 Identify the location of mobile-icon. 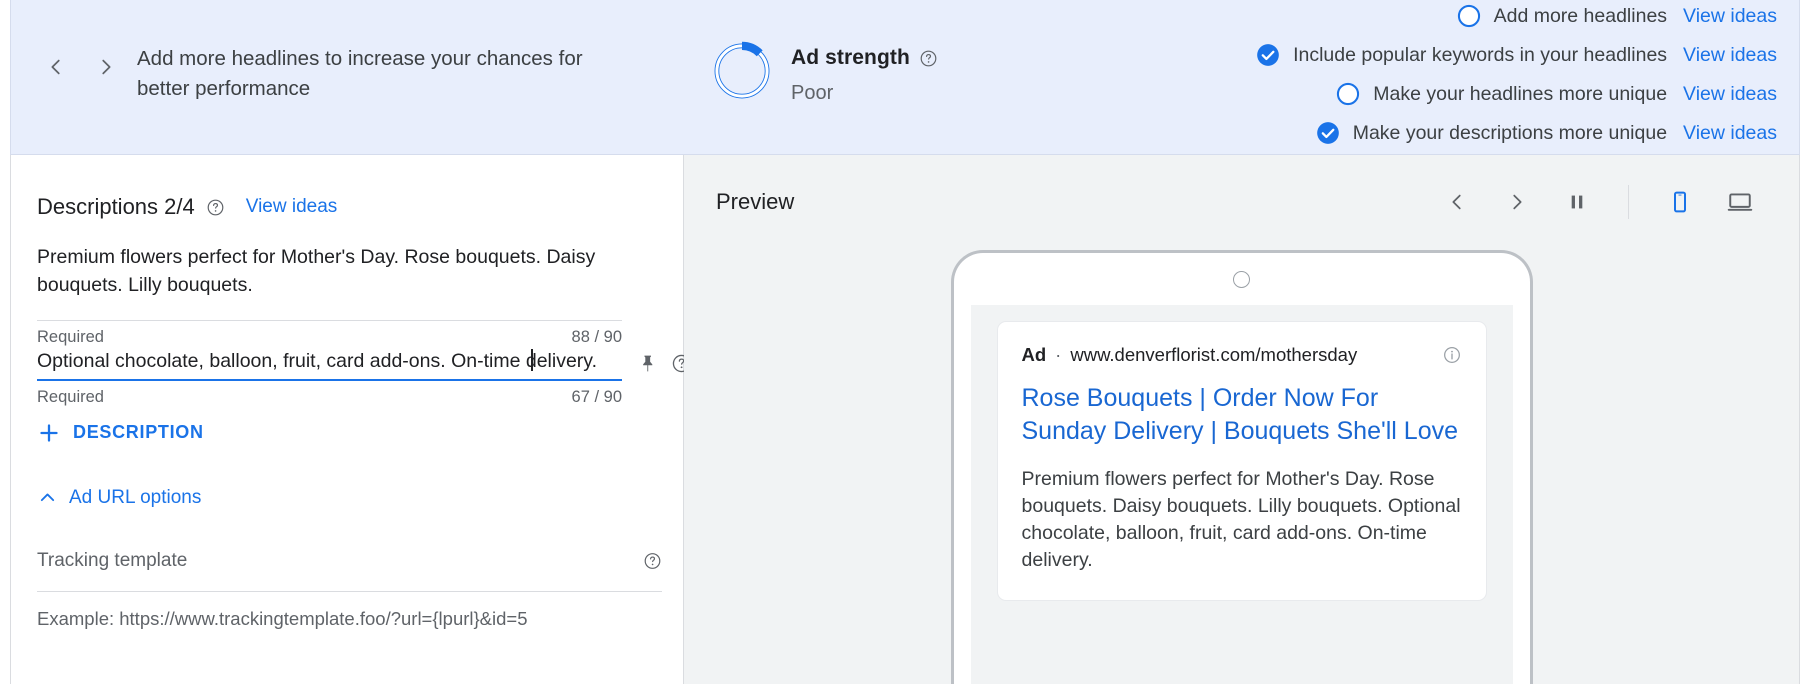
(1680, 202).